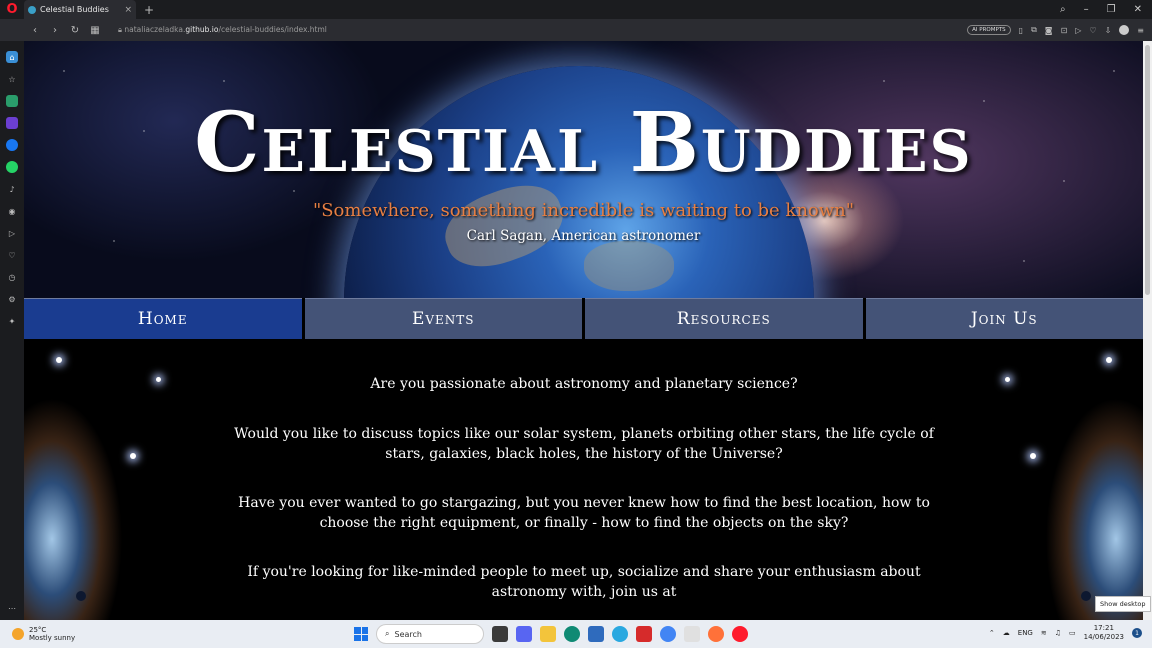 The height and width of the screenshot is (648, 1152). I want to click on home-icon: ⌂, so click(12, 57).